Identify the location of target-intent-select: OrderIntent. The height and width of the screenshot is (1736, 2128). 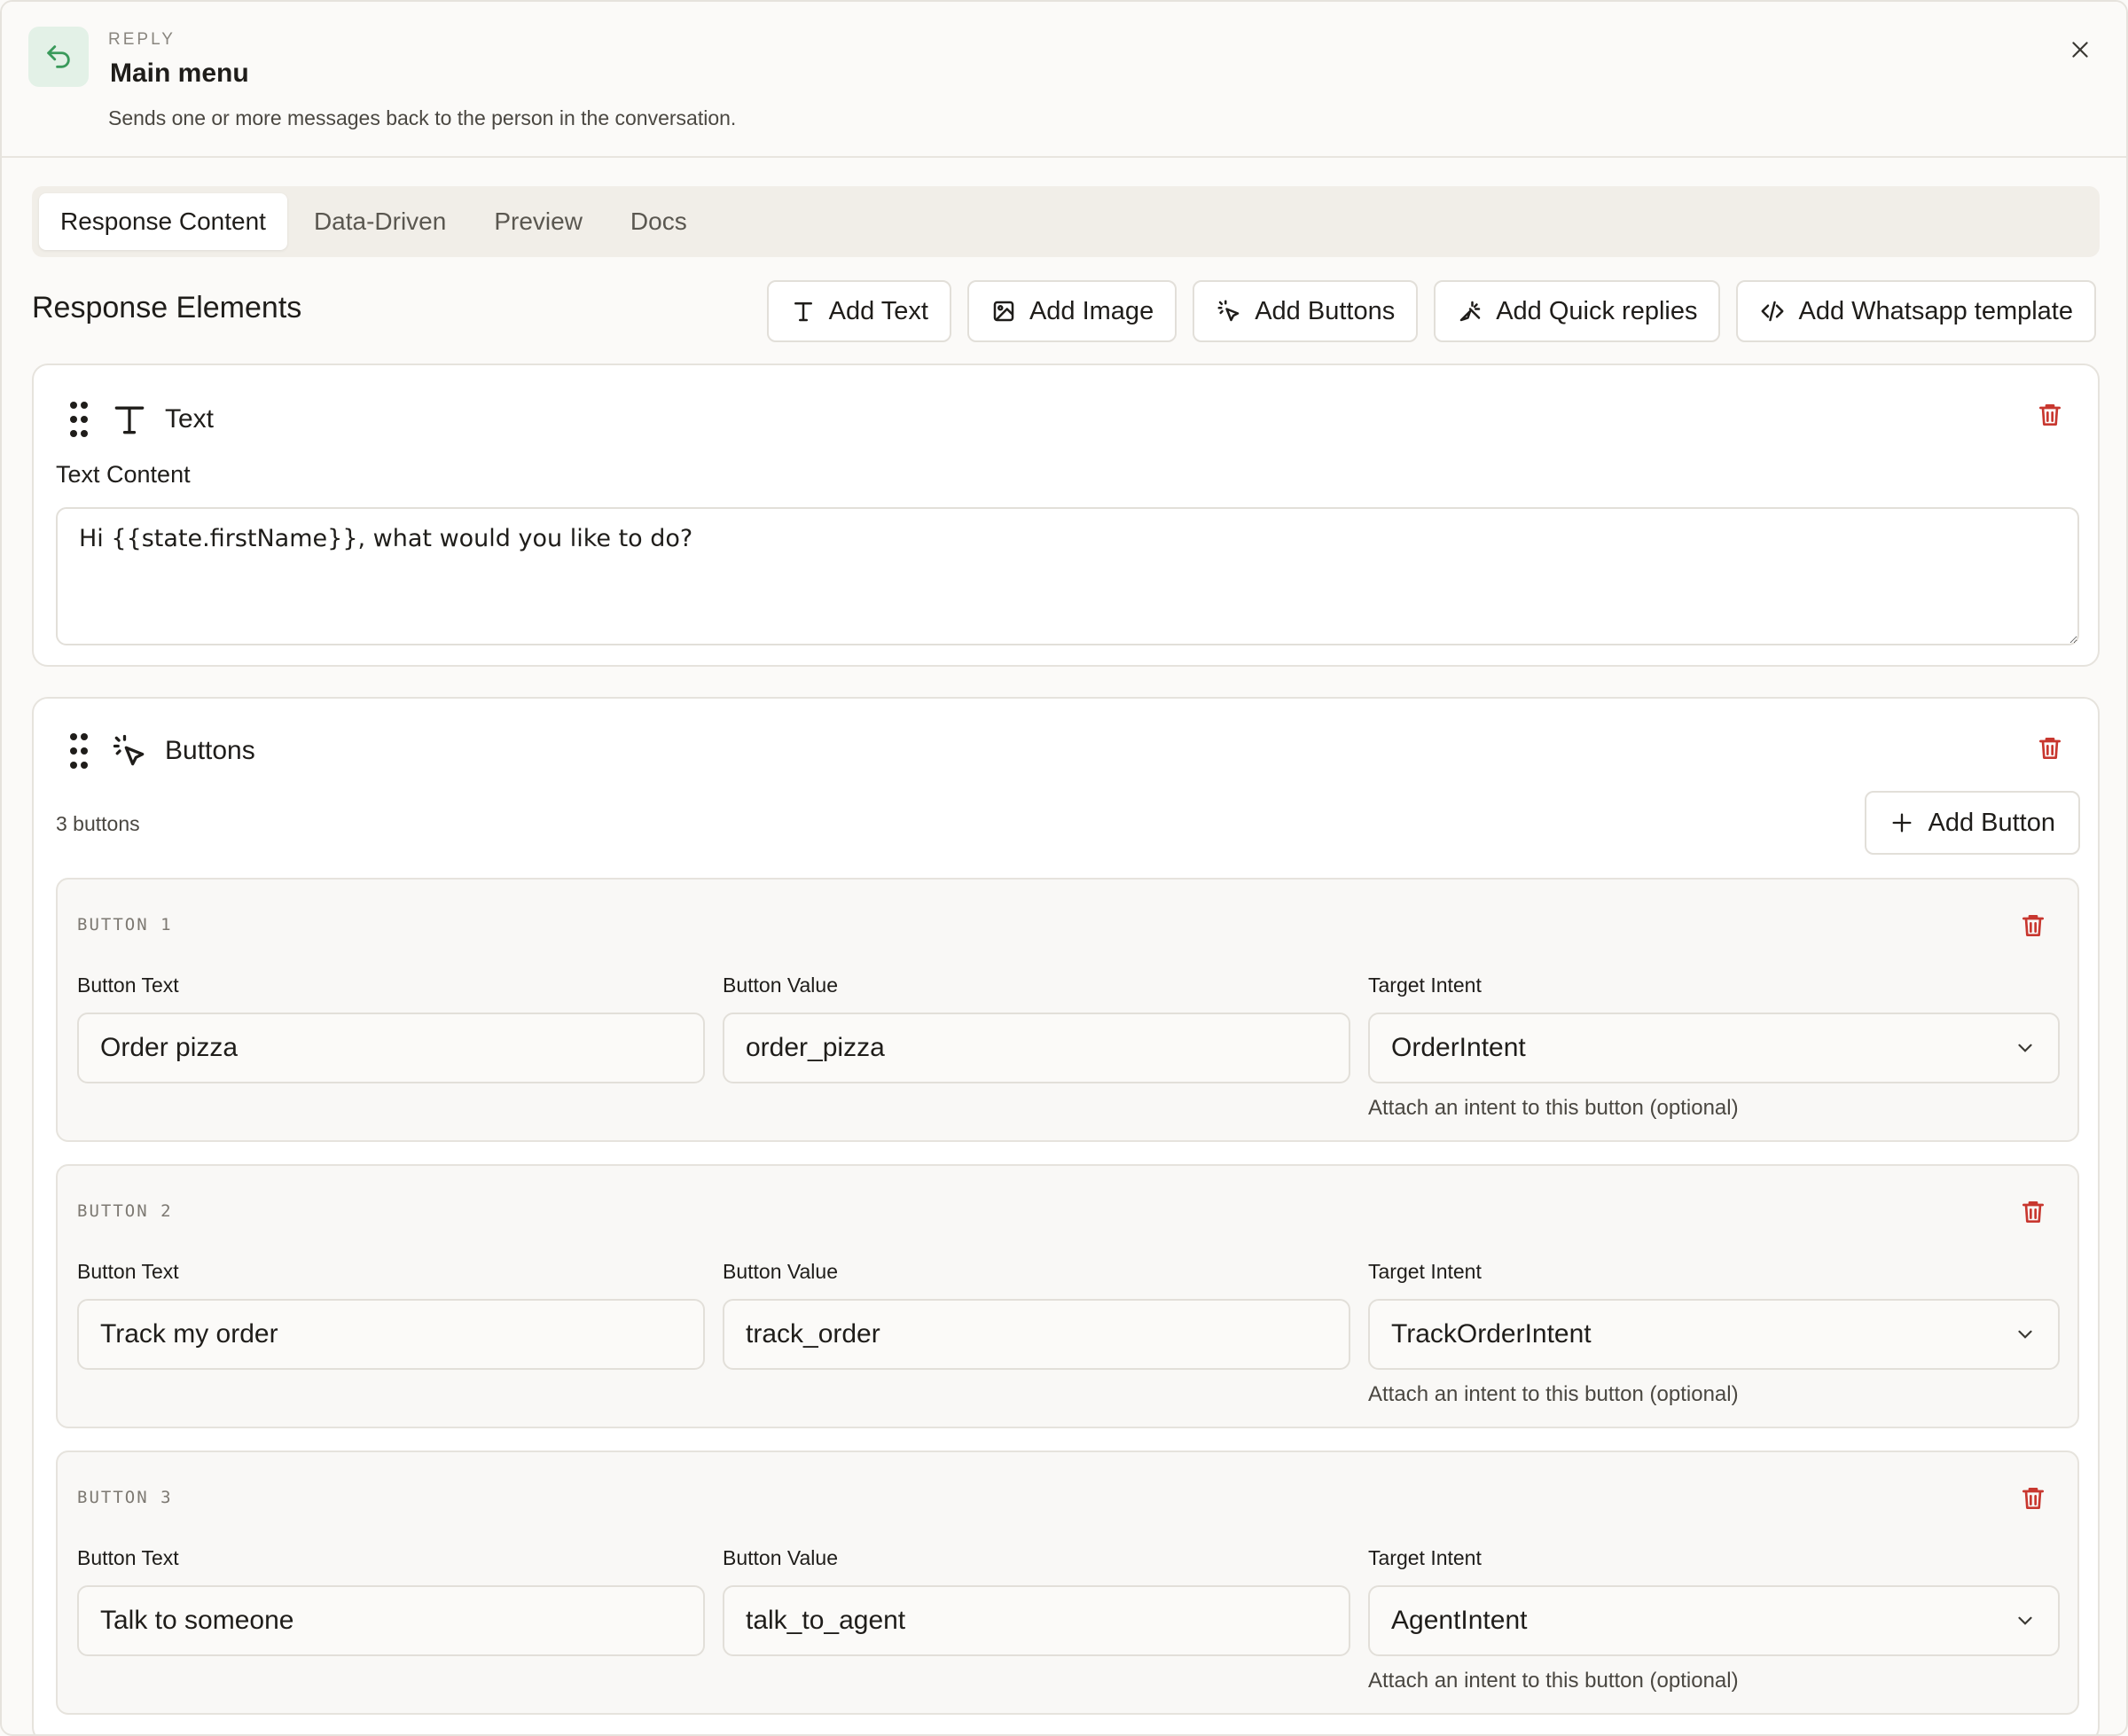
(1714, 1048).